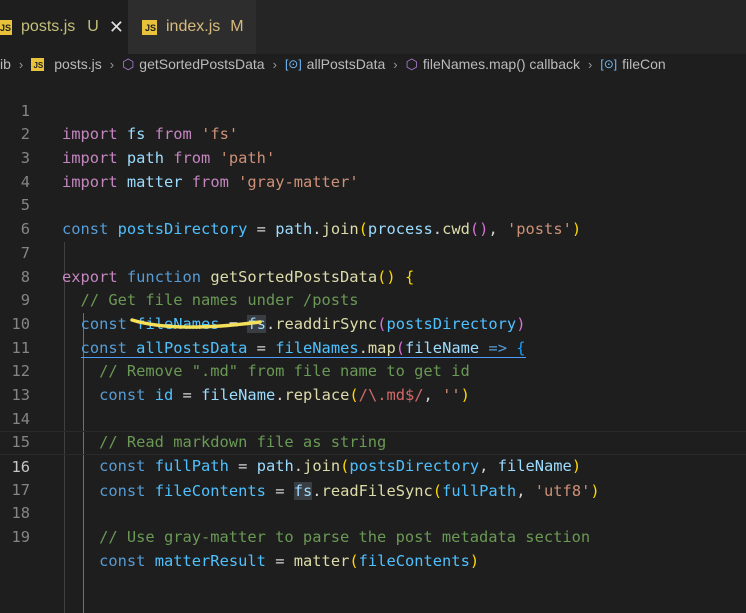  Describe the element at coordinates (122, 560) in the screenshot. I see `keyword: const` at that location.